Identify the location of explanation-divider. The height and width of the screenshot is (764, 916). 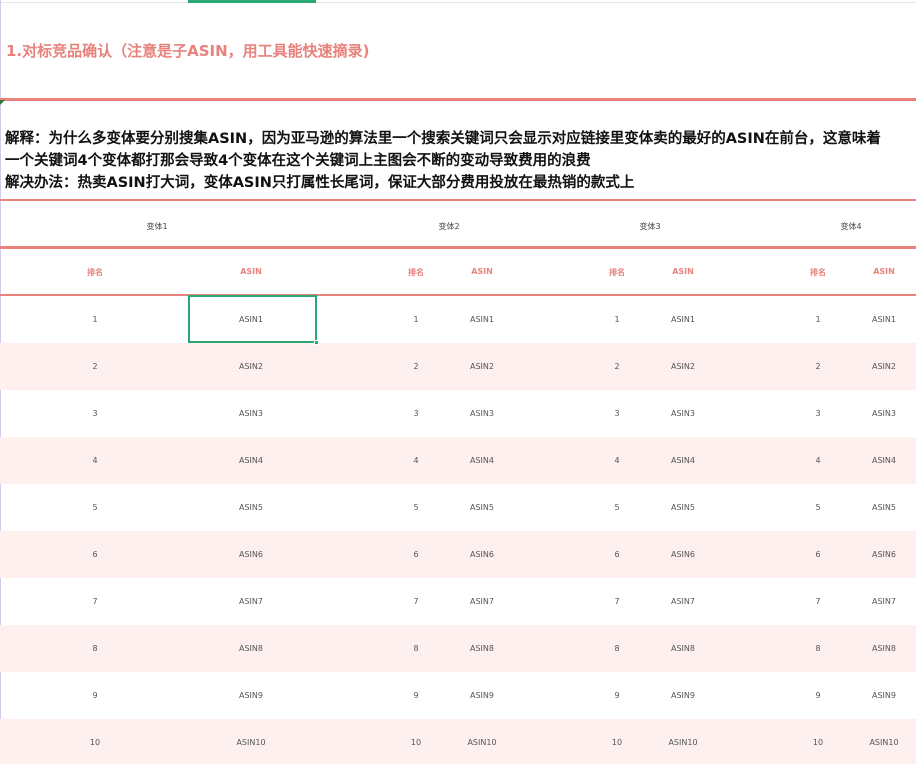
(458, 200).